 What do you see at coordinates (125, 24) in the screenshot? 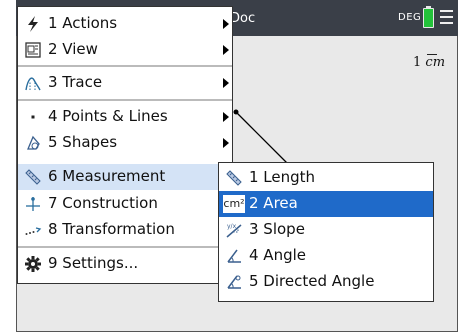
I see `menu-item-actions: 1 Actions` at bounding box center [125, 24].